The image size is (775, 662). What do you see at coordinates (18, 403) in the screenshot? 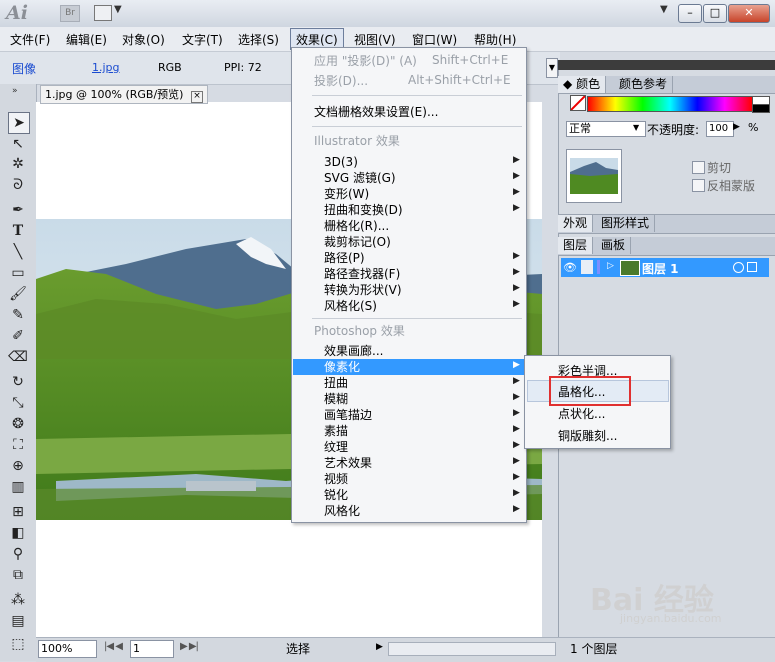
I see `scale-tool-icon: ⤡` at bounding box center [18, 403].